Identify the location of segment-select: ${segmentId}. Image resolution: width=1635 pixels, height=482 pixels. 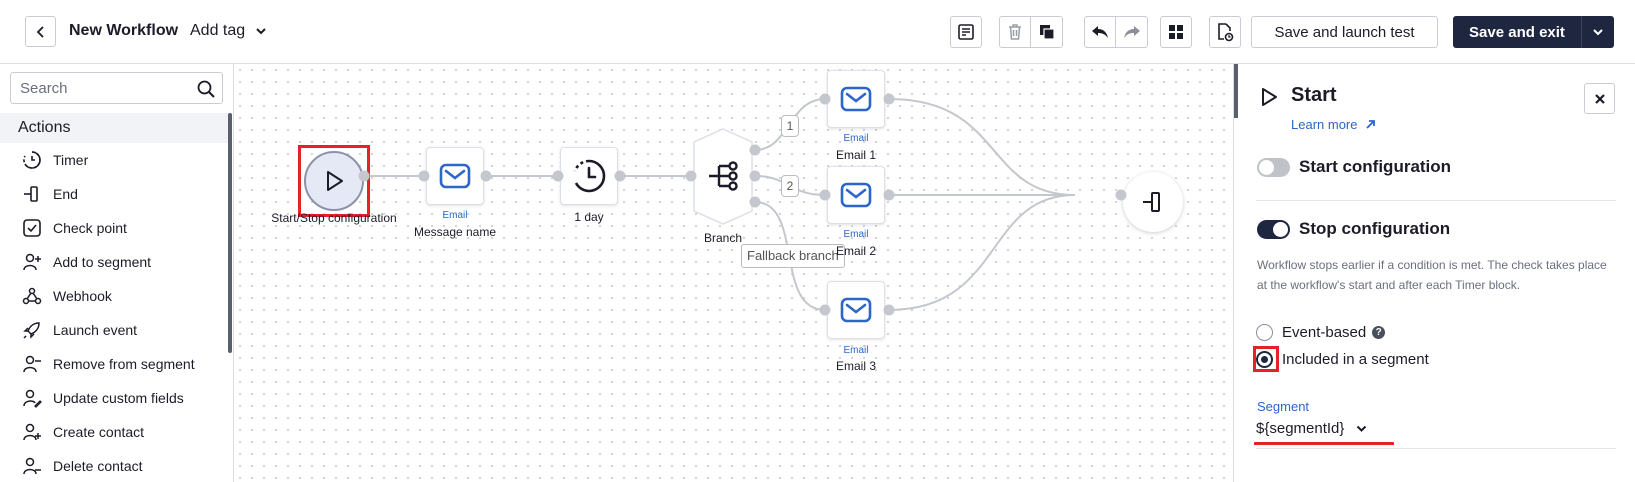
(1311, 428).